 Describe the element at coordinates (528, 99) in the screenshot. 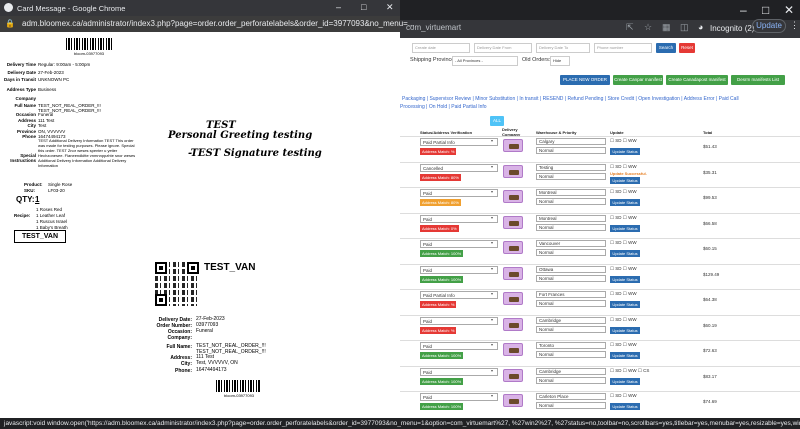

I see `status-link: In transit` at that location.